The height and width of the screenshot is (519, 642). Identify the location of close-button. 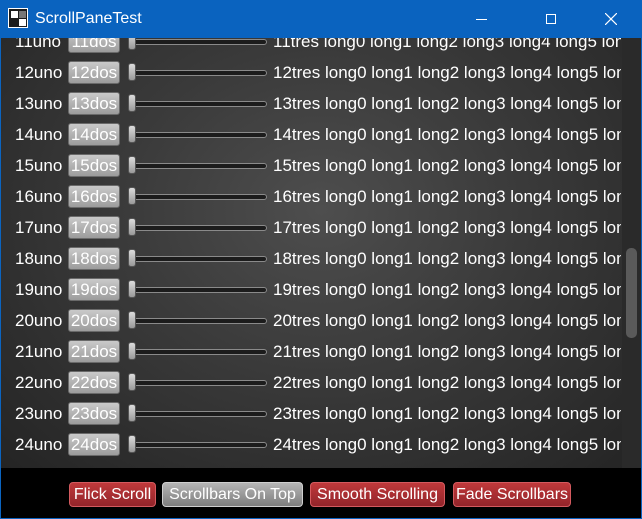
(611, 19).